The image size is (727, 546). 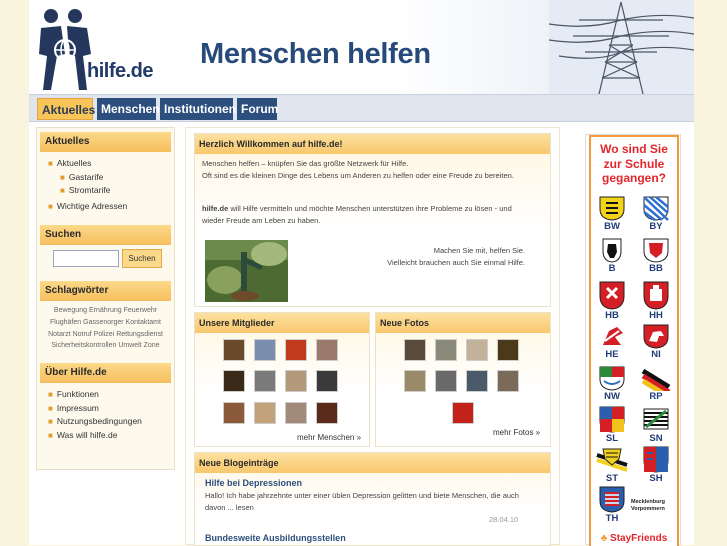 I want to click on tag-link: Rettungsdienst, so click(x=139, y=334).